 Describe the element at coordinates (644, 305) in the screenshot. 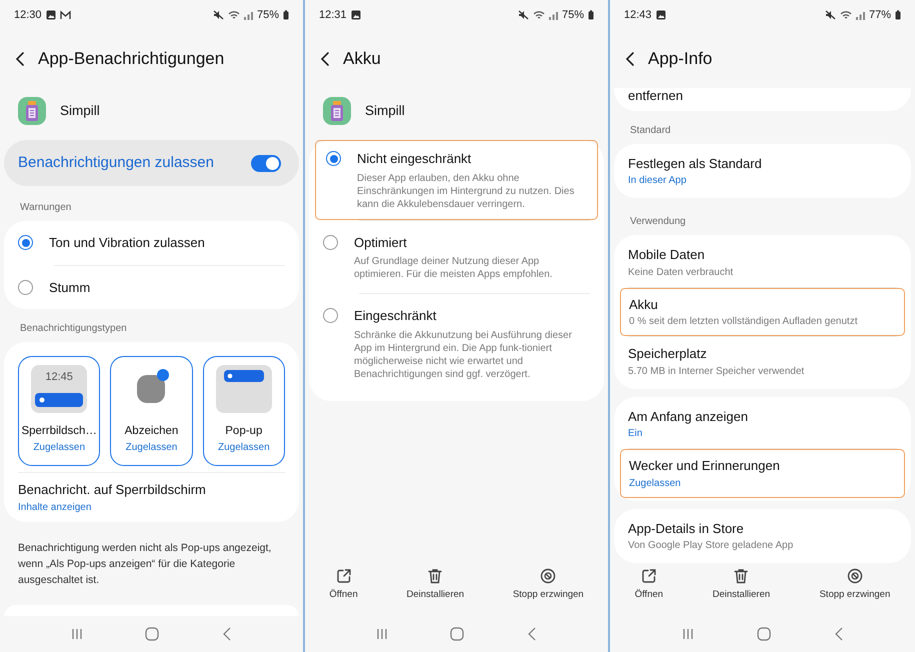

I see `item-title: Akku` at that location.